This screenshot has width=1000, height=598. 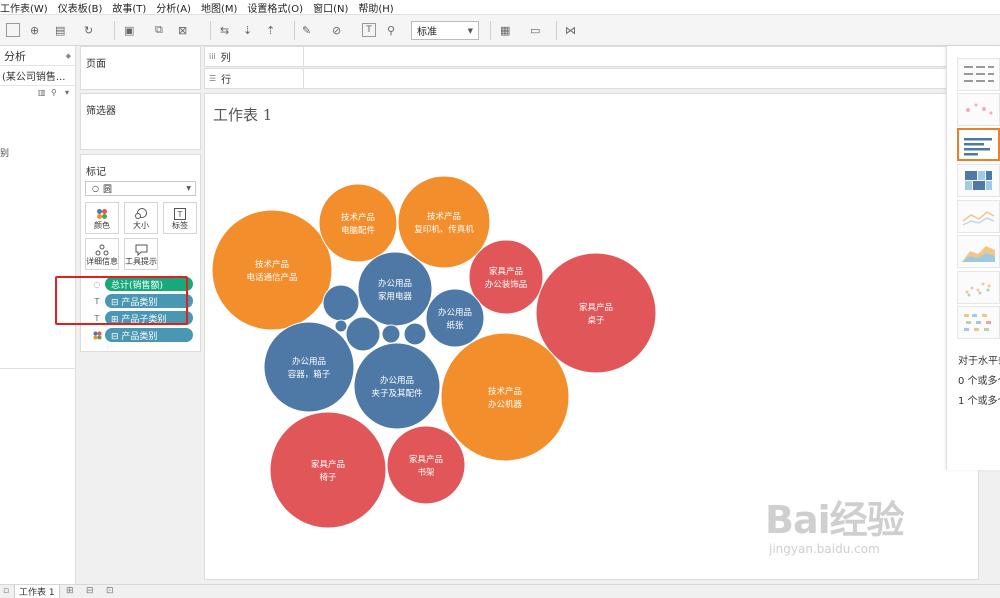 I want to click on highlight-box, so click(x=121, y=300).